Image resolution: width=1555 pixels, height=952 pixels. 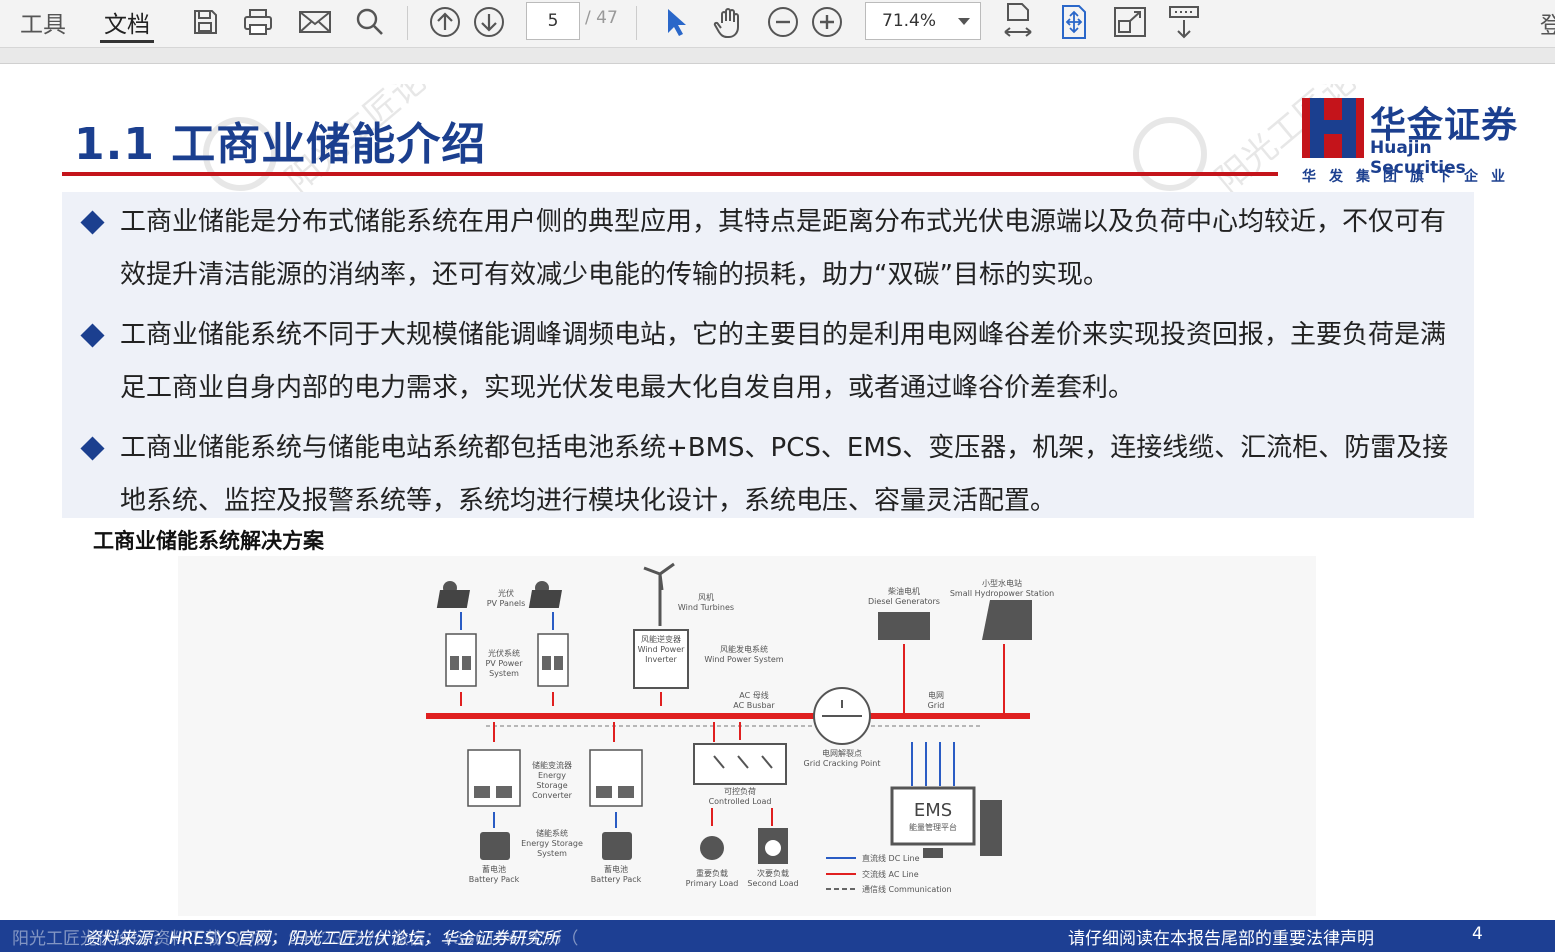 I want to click on pv-panels-label-en: PV Panels, so click(x=506, y=603).